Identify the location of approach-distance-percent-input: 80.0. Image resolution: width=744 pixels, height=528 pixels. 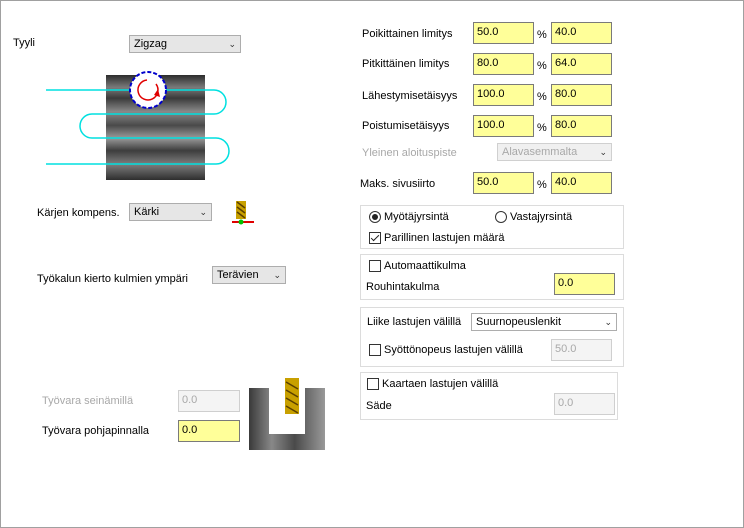
(581, 95).